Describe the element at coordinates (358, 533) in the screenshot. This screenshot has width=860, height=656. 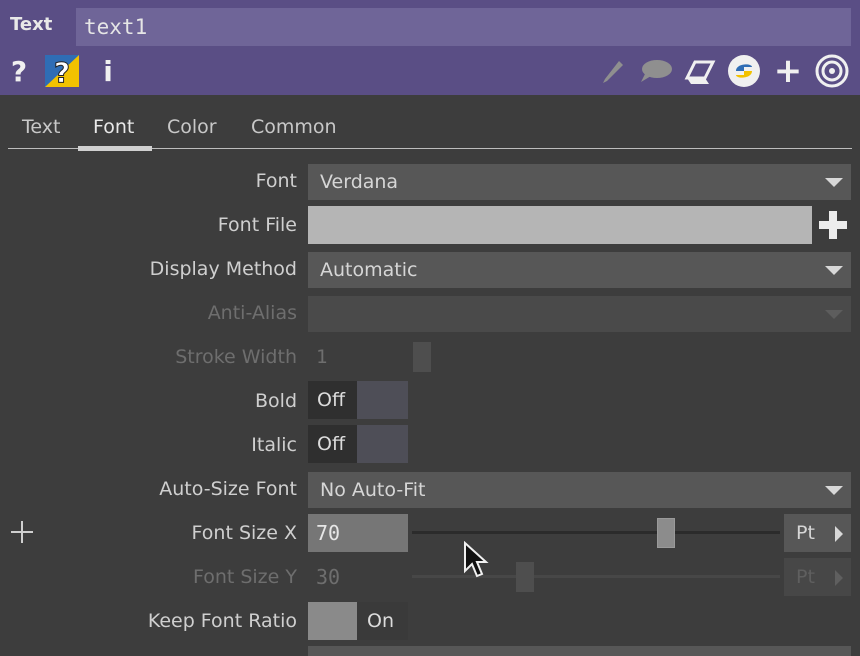
I see `font-size-x-field: 70` at that location.